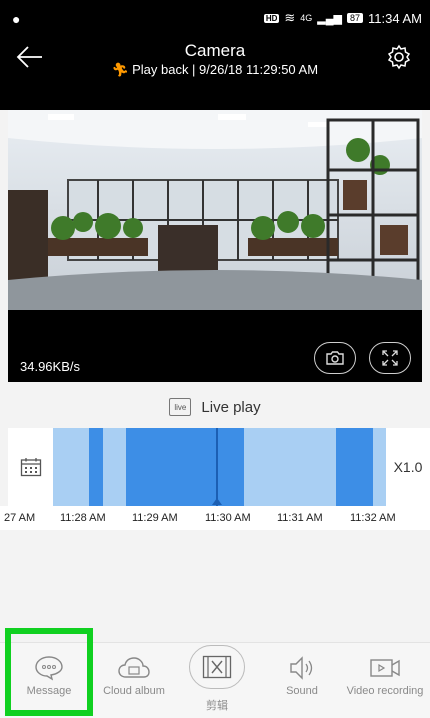 Image resolution: width=430 pixels, height=718 pixels. I want to click on film-edit-icon, so click(217, 667).